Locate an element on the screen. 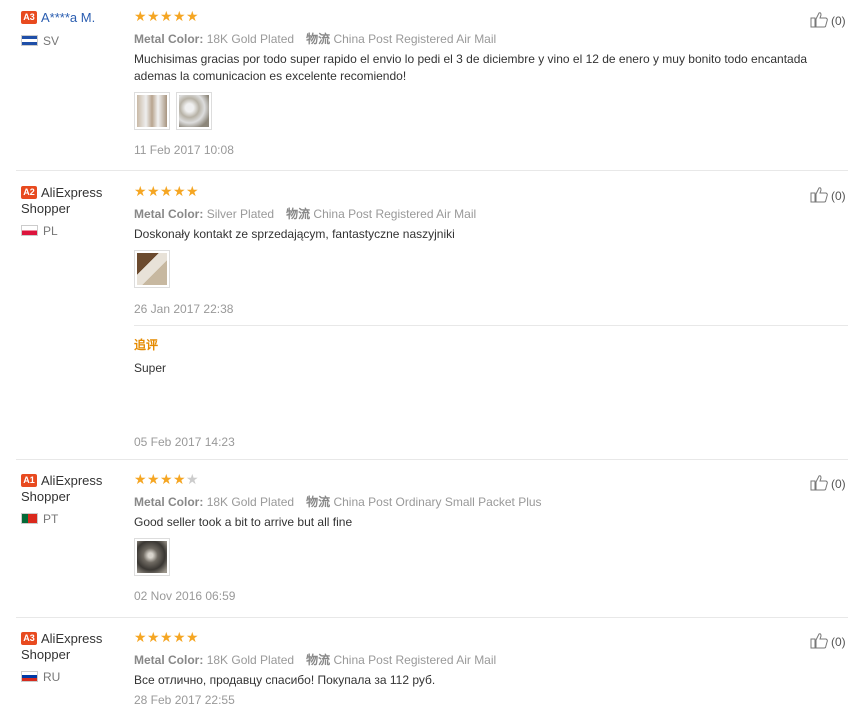  followup-date: 05 Feb 2017 14:23 is located at coordinates (184, 442).